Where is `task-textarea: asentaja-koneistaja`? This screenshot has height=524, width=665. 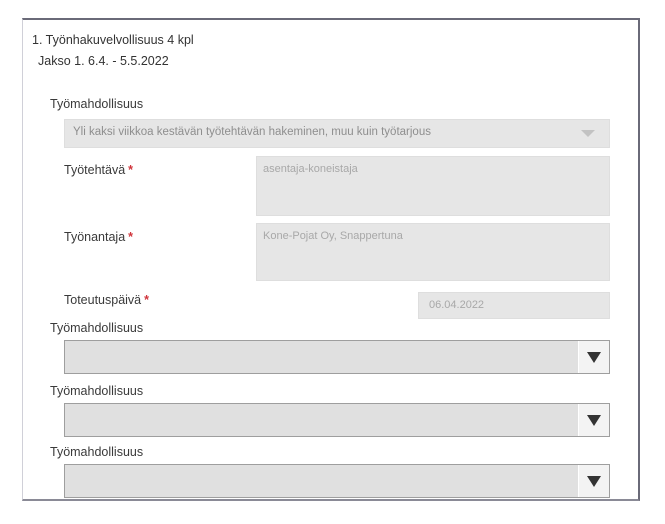 task-textarea: asentaja-koneistaja is located at coordinates (433, 186).